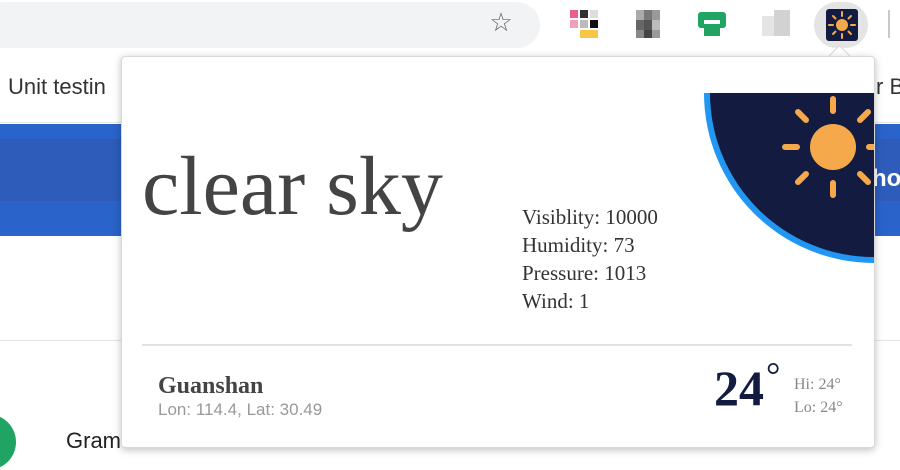 The width and height of the screenshot is (900, 470). What do you see at coordinates (211, 386) in the screenshot?
I see `city-name: Guanshan` at bounding box center [211, 386].